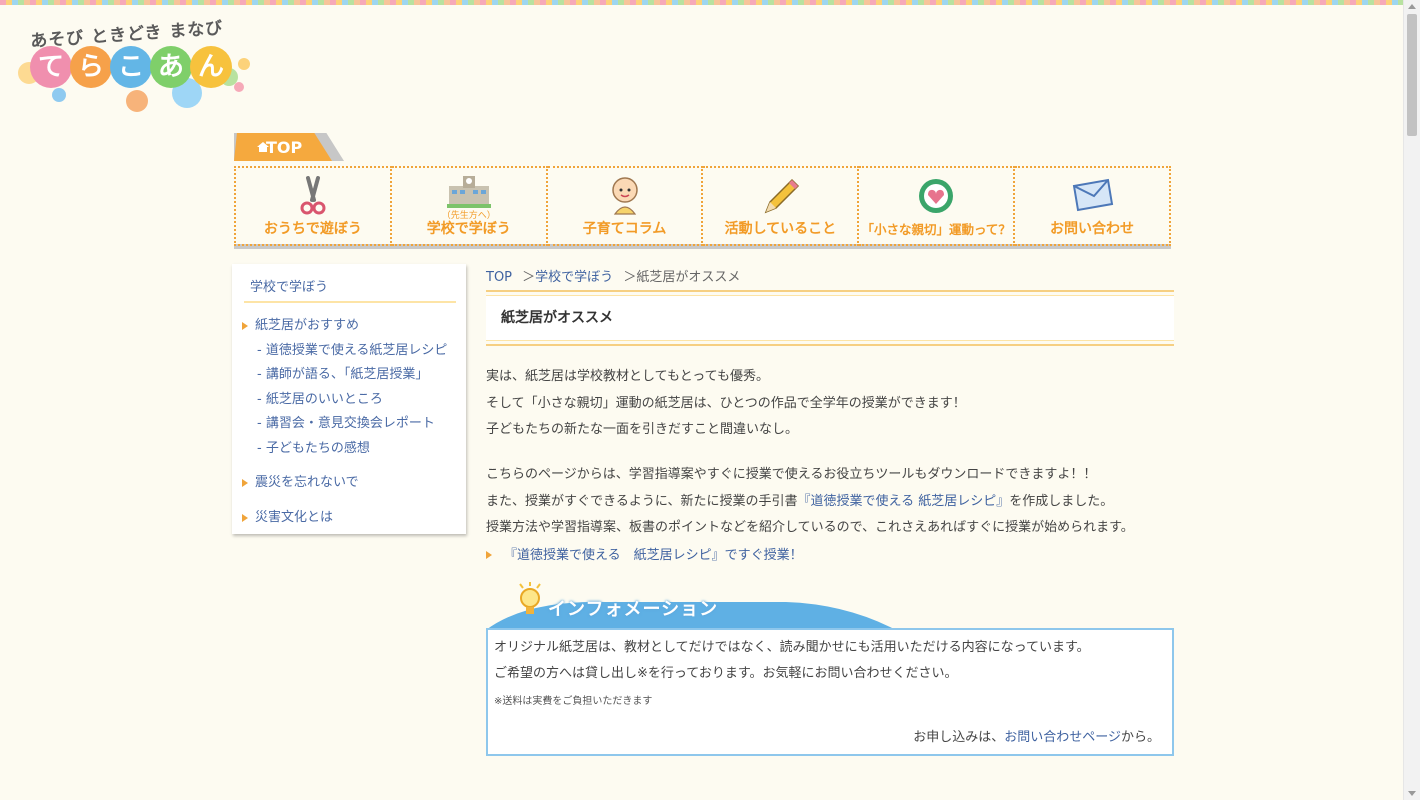 This screenshot has height=800, width=1420. What do you see at coordinates (312, 229) in the screenshot?
I see `nav-label: おうちで遊ぼう` at bounding box center [312, 229].